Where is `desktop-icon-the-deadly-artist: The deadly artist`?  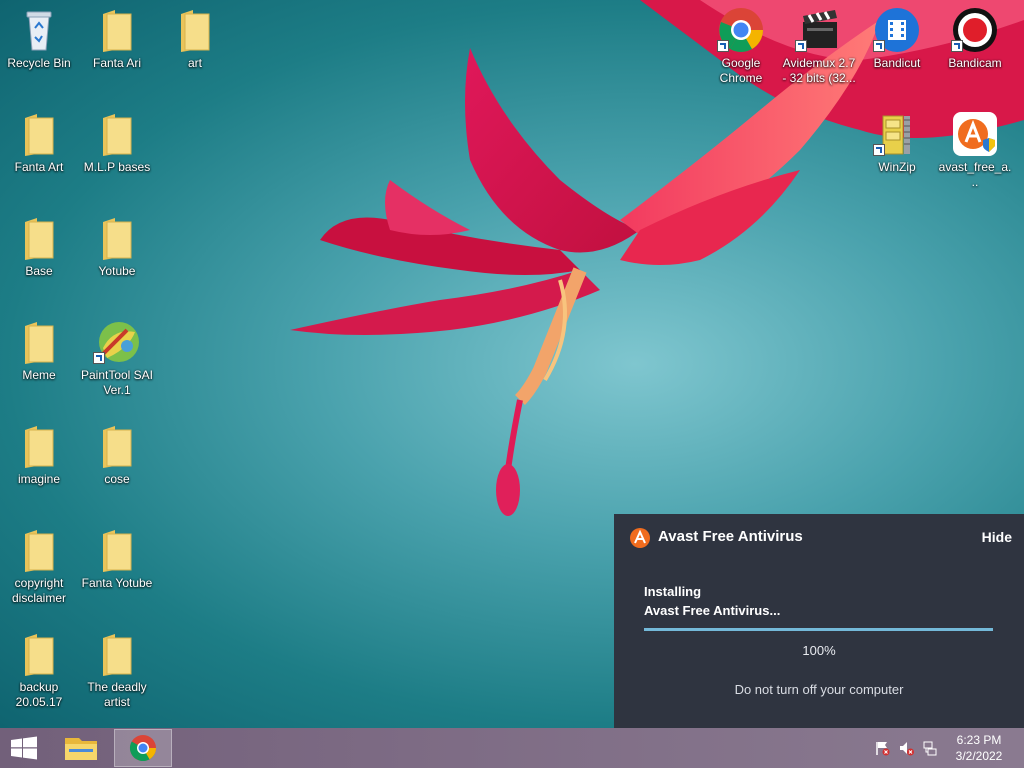
desktop-icon-the-deadly-artist: The deadly artist is located at coordinates (117, 670).